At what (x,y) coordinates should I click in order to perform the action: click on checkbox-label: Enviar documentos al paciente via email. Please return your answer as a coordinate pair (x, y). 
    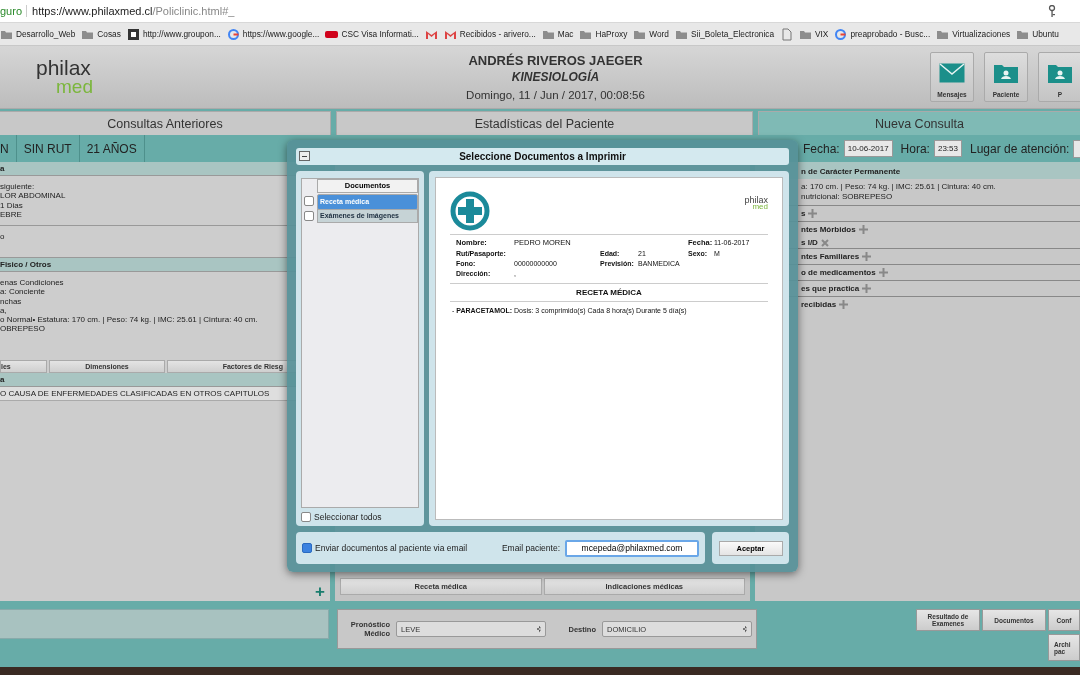
    Looking at the image, I should click on (391, 548).